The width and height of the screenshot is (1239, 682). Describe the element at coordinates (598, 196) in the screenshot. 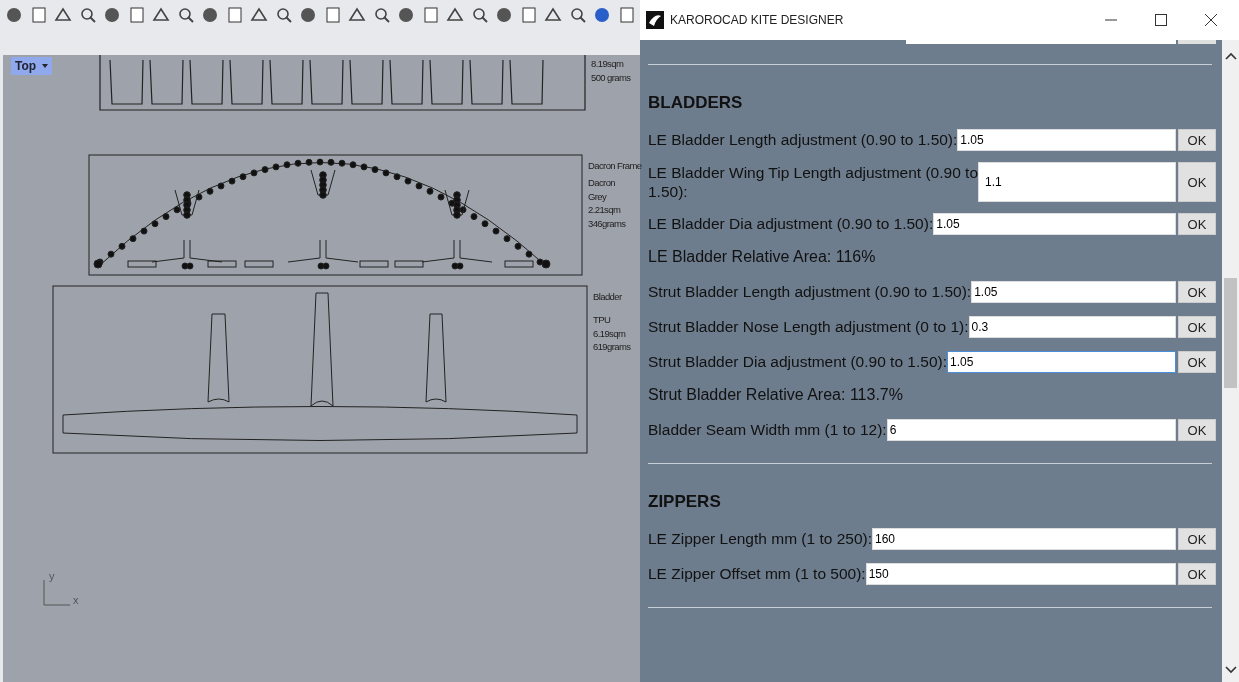

I see `annotation-text: Grey` at that location.